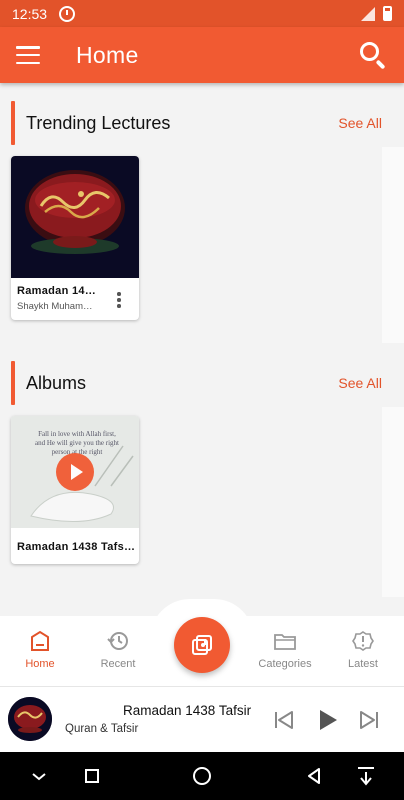 The width and height of the screenshot is (404, 800). I want to click on page-title: Home, so click(107, 54).